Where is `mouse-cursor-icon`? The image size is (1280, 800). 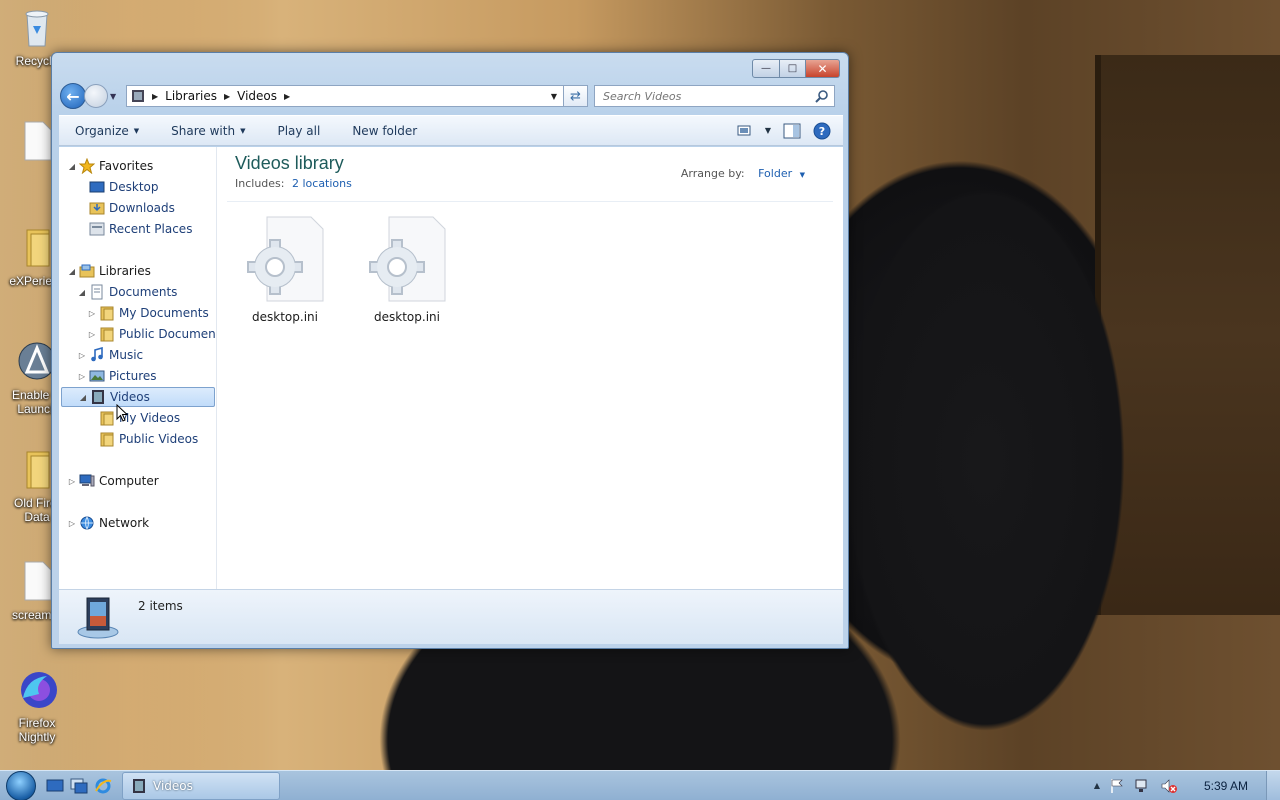
mouse-cursor-icon is located at coordinates (122, 413).